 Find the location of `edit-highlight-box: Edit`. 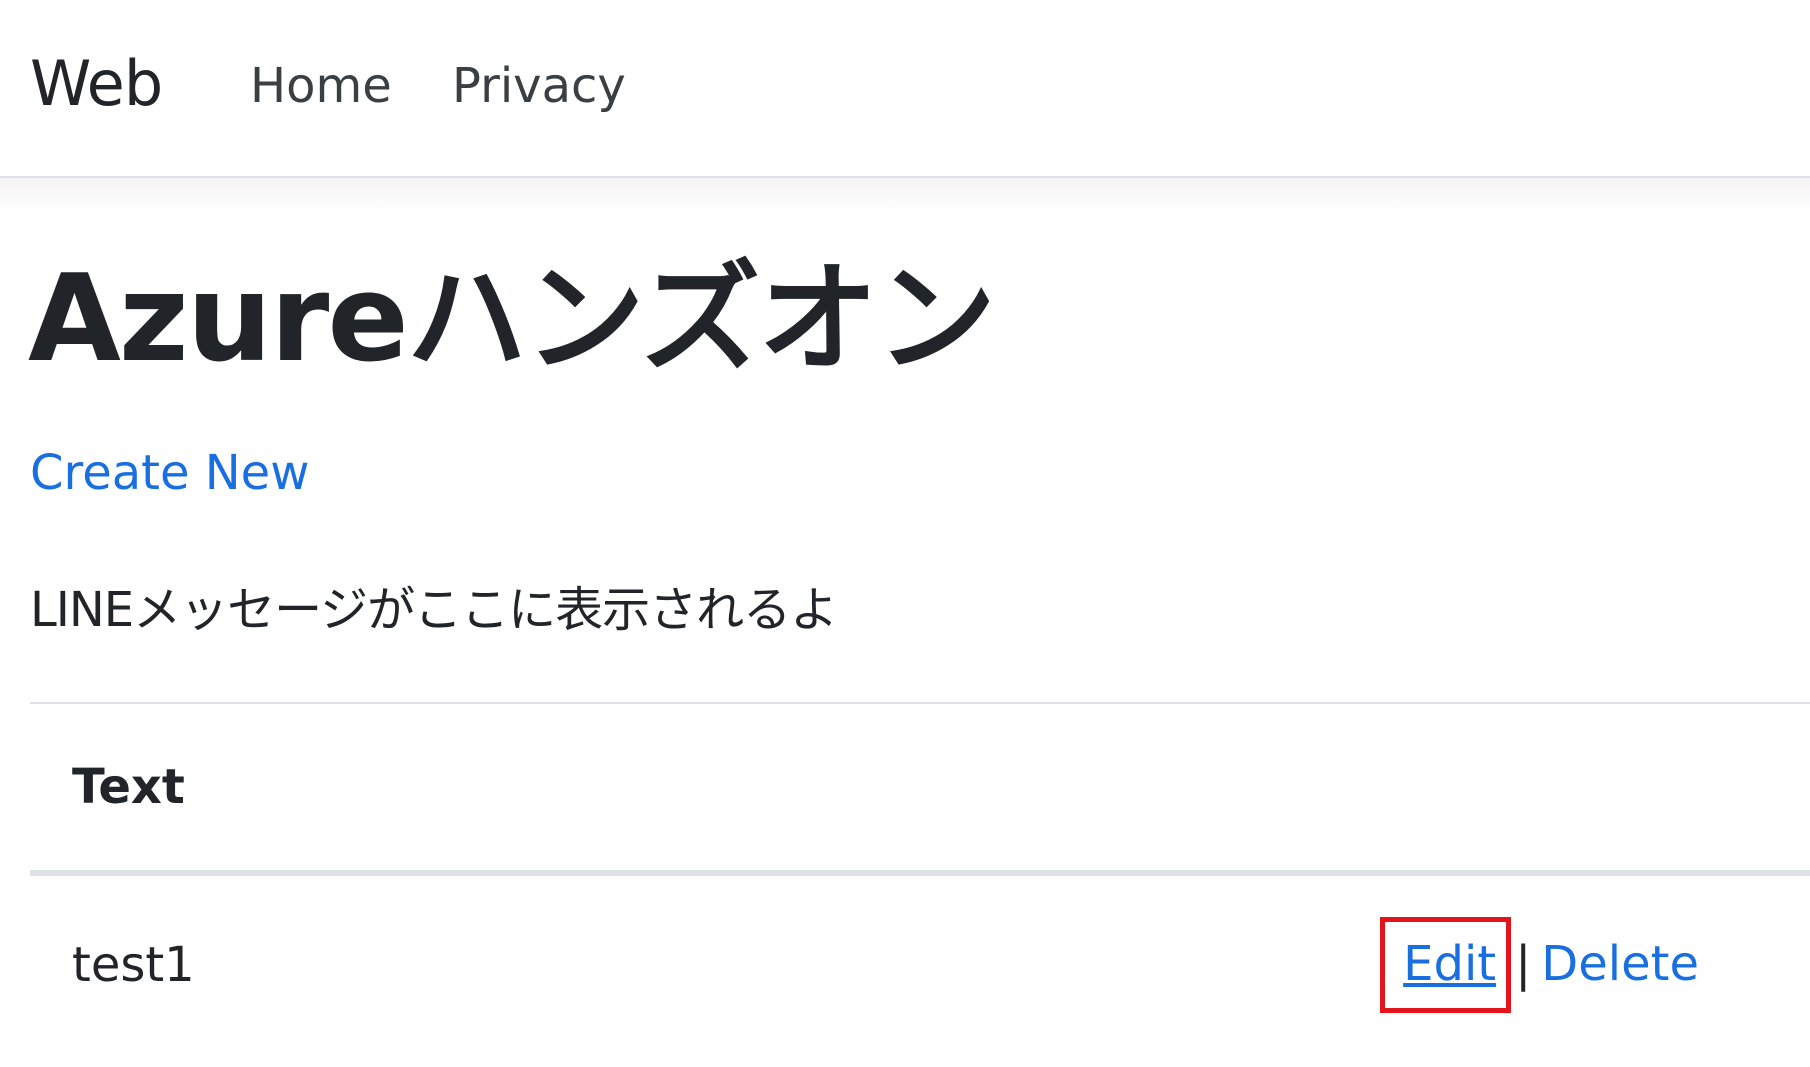

edit-highlight-box: Edit is located at coordinates (1446, 964).